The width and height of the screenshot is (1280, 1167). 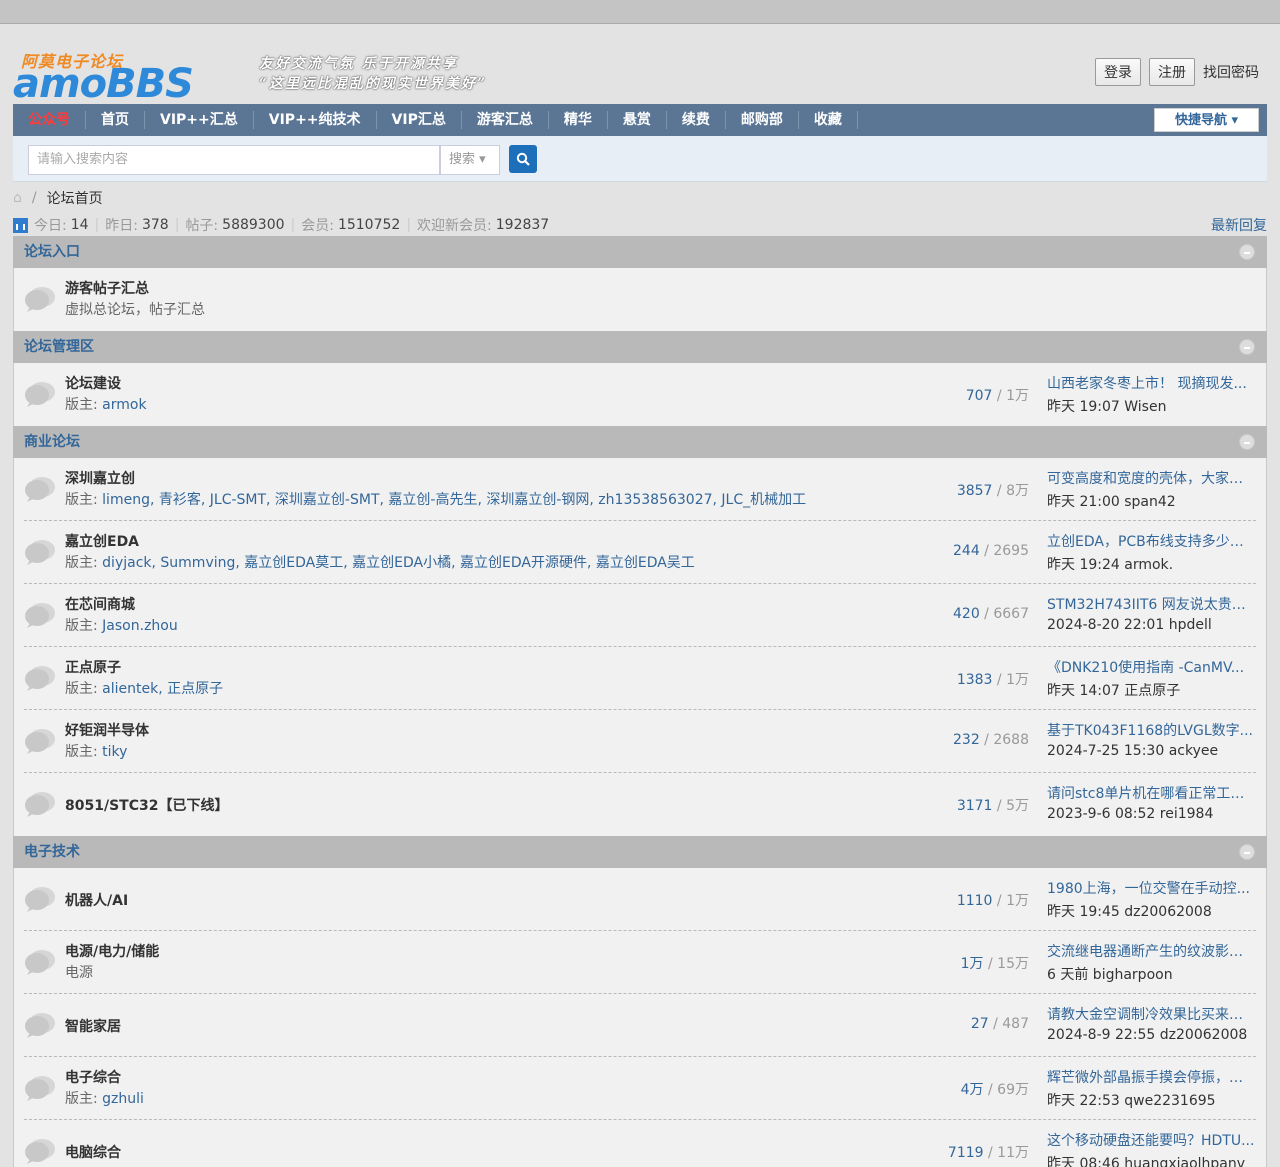 What do you see at coordinates (358, 64) in the screenshot?
I see `slogan-line-1: 友好交流气氛 乐于开源共享` at bounding box center [358, 64].